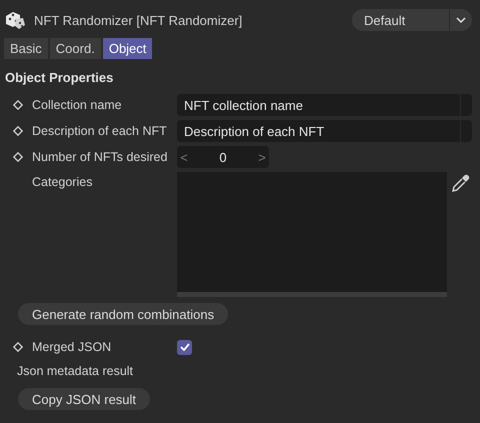  What do you see at coordinates (324, 105) in the screenshot?
I see `text-field: NFT collection name` at bounding box center [324, 105].